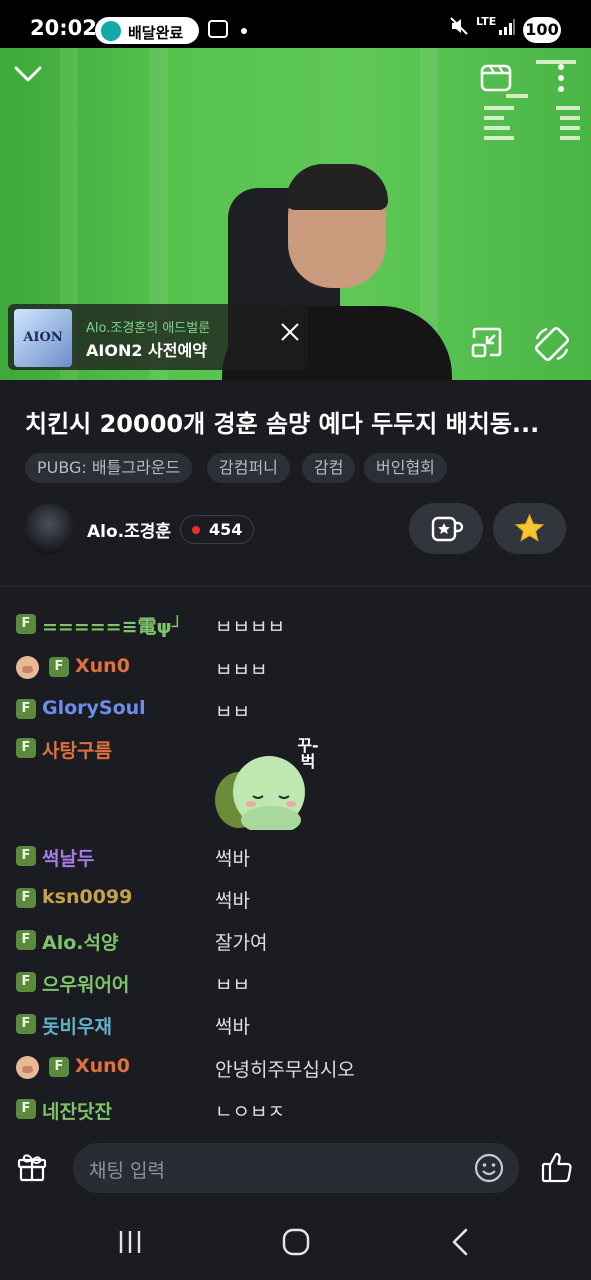 Image resolution: width=591 pixels, height=1280 pixels. What do you see at coordinates (129, 529) in the screenshot?
I see `streamer-name: Alo.조경훈` at bounding box center [129, 529].